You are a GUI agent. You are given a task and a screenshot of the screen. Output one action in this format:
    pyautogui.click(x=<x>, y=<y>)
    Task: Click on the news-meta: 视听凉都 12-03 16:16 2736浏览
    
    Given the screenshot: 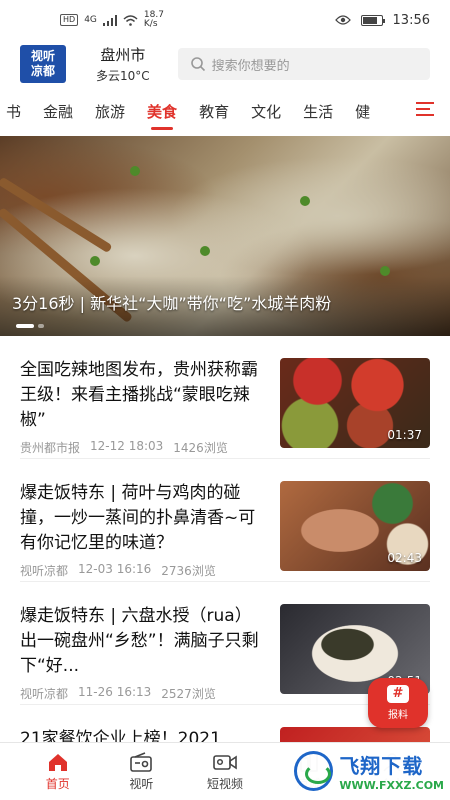 What is the action you would take?
    pyautogui.click(x=143, y=570)
    